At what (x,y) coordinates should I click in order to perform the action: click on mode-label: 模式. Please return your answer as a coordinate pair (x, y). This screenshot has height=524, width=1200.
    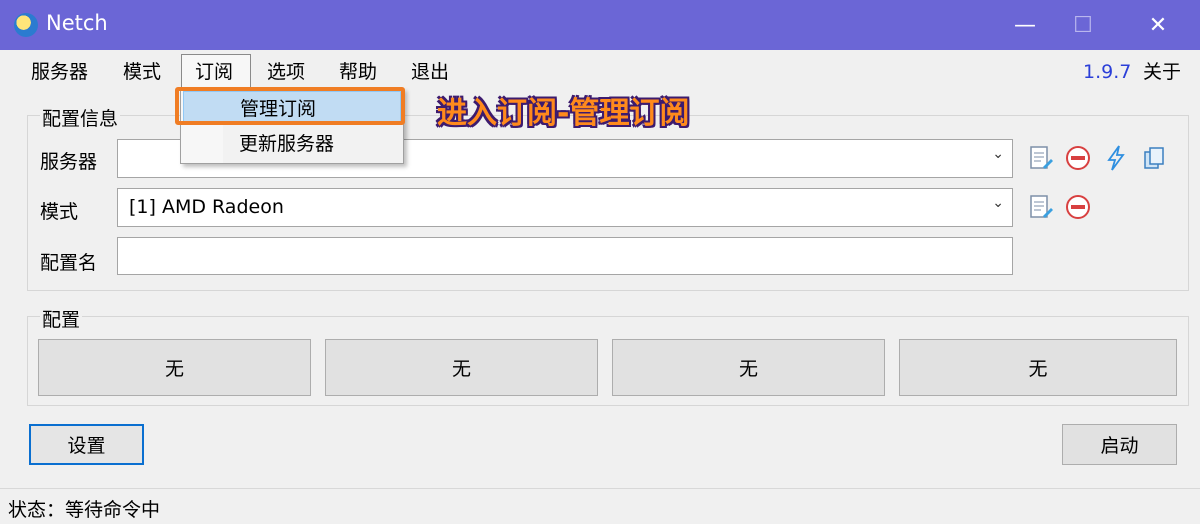
    Looking at the image, I should click on (59, 212).